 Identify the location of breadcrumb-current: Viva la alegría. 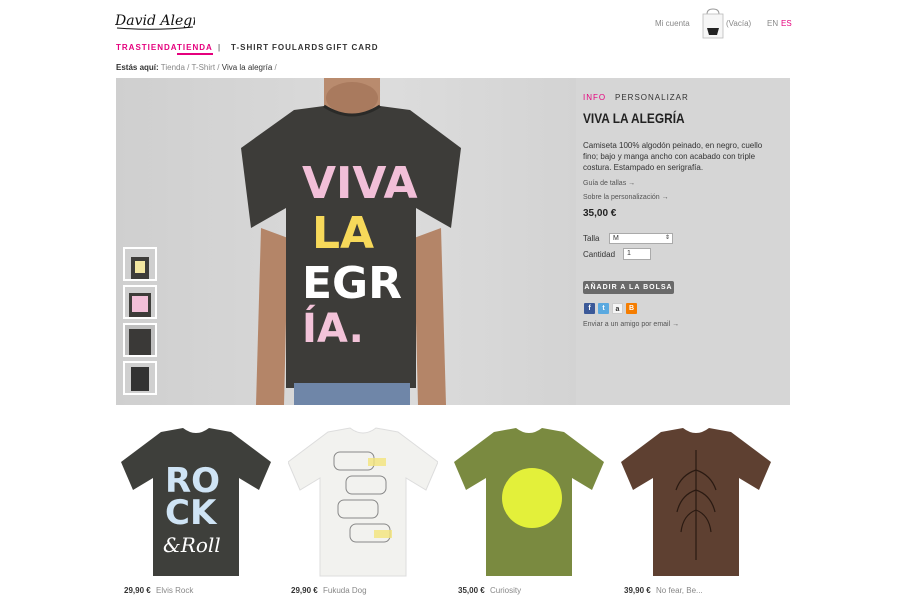
(247, 67).